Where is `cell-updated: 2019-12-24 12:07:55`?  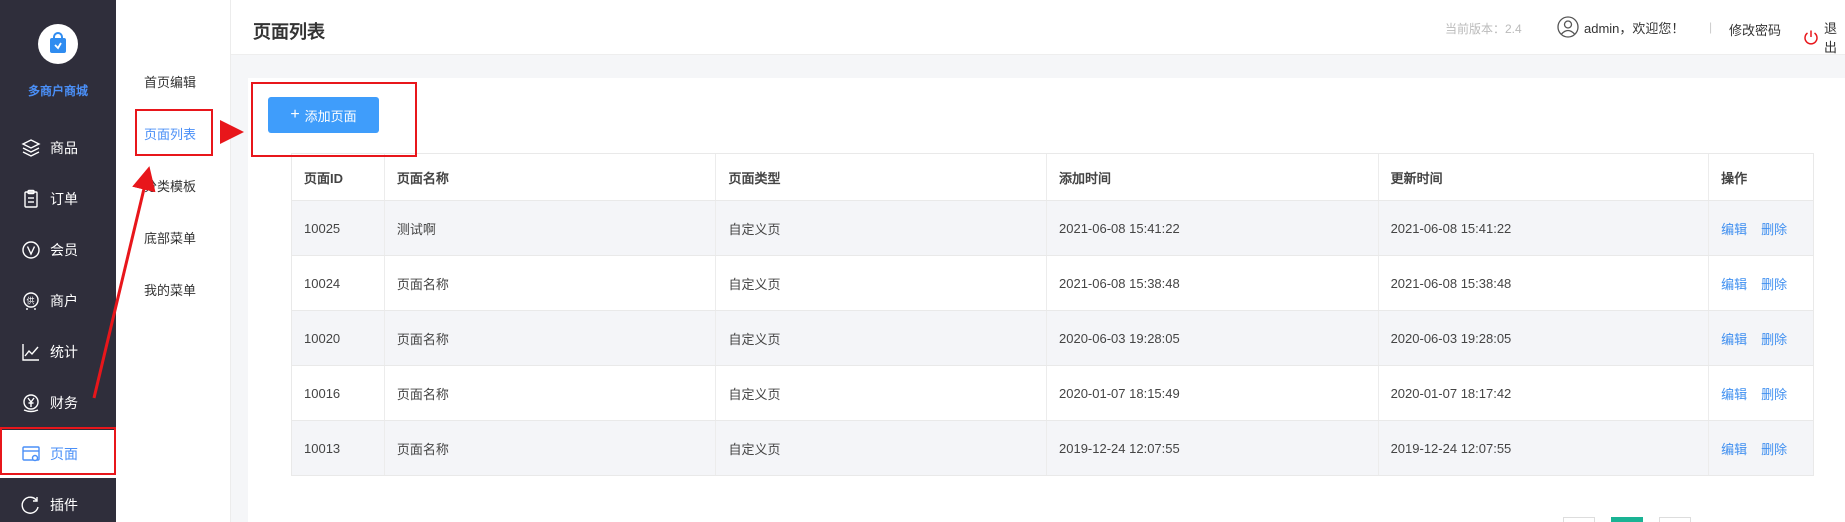
cell-updated: 2019-12-24 12:07:55 is located at coordinates (1544, 448).